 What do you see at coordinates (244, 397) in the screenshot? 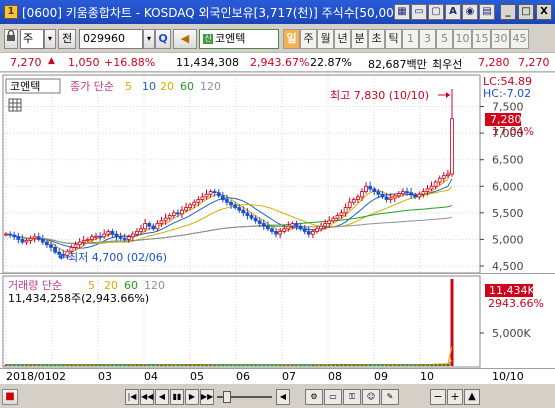
I see `zoom-slider` at bounding box center [244, 397].